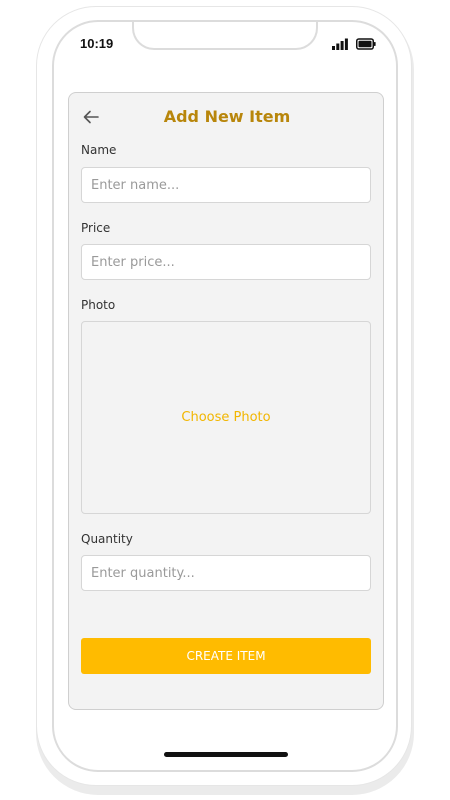  Describe the element at coordinates (366, 44) in the screenshot. I see `battery-icon` at that location.